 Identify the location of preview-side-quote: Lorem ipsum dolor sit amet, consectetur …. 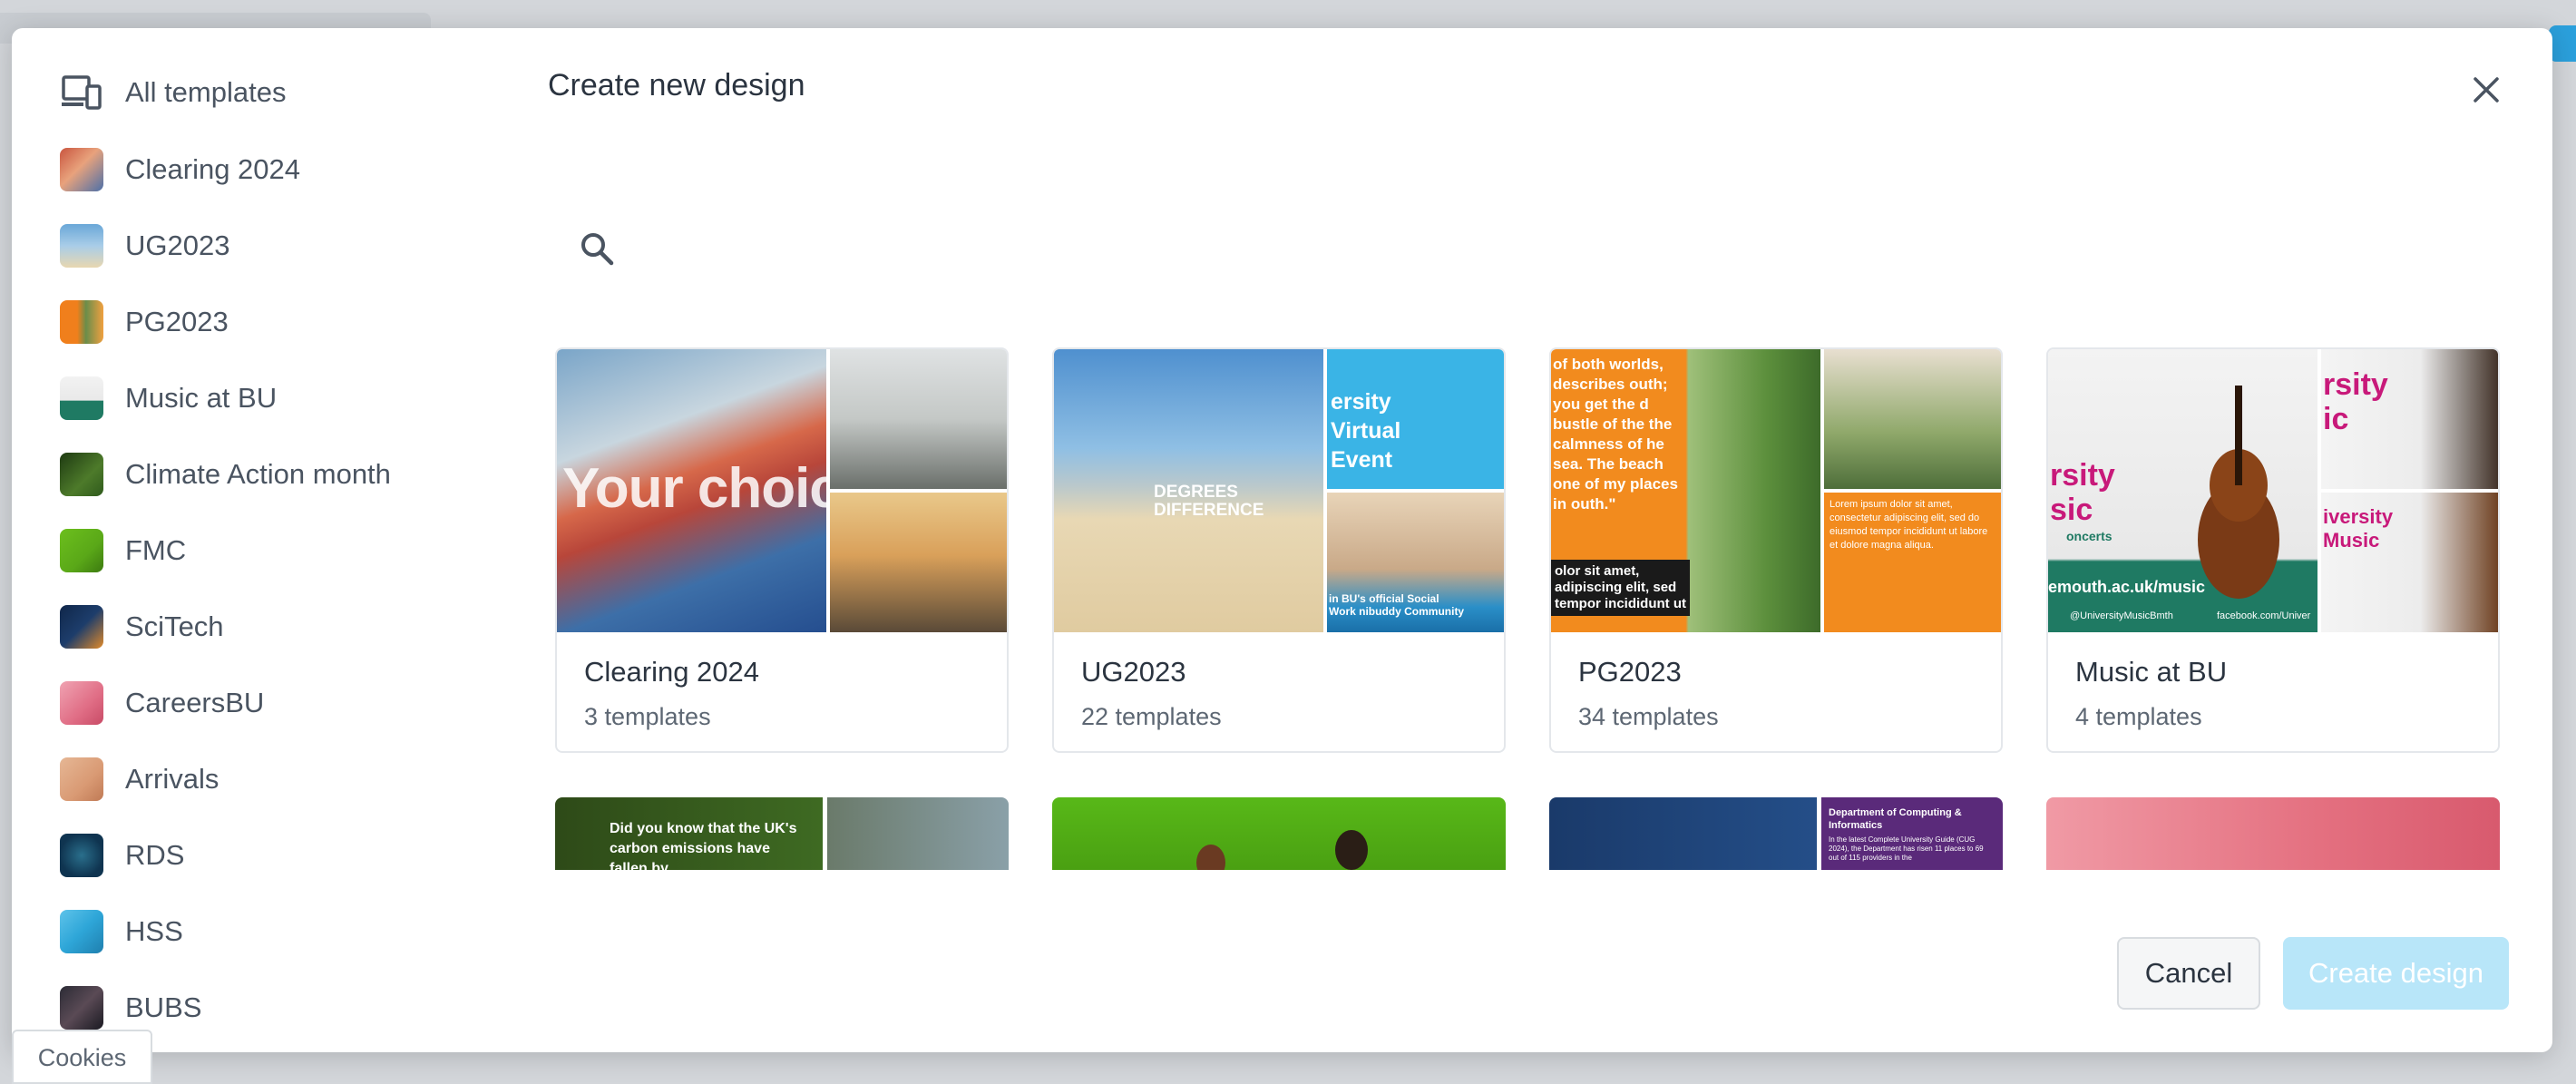
(1909, 525).